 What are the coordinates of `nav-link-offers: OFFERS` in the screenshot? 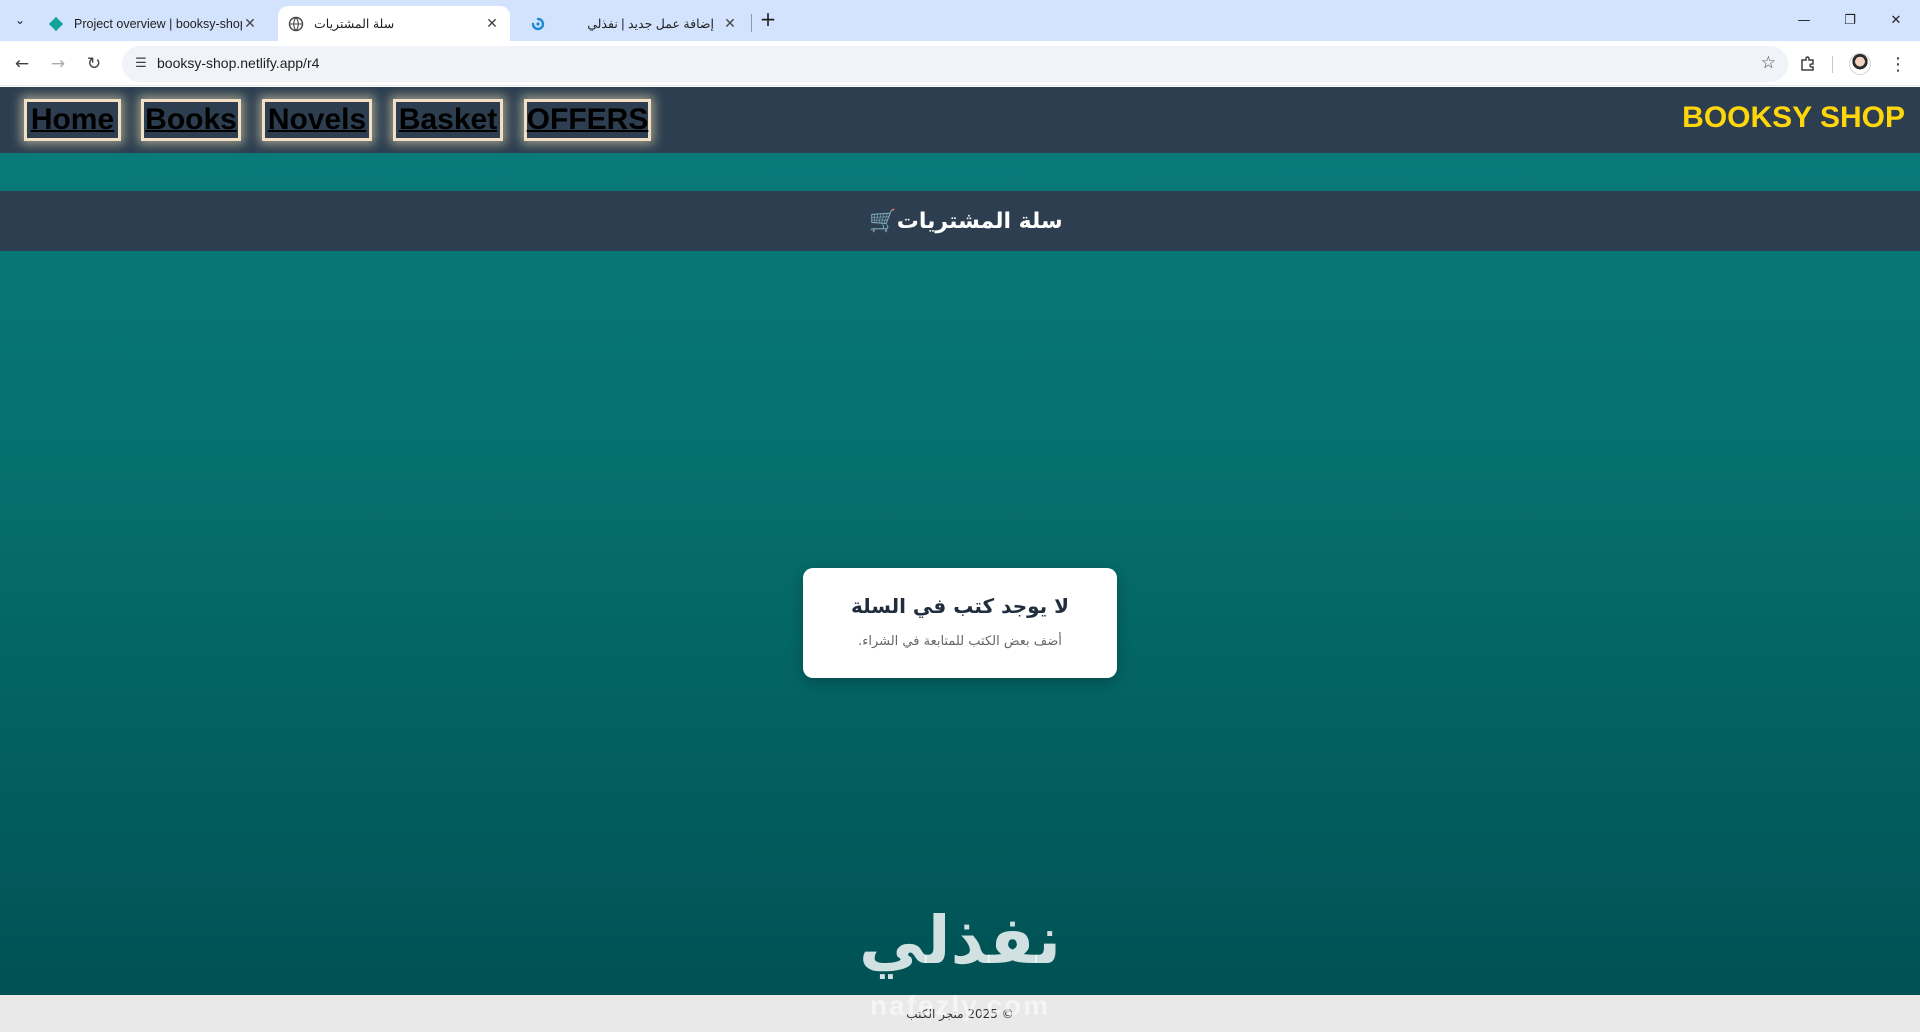 It's located at (587, 120).